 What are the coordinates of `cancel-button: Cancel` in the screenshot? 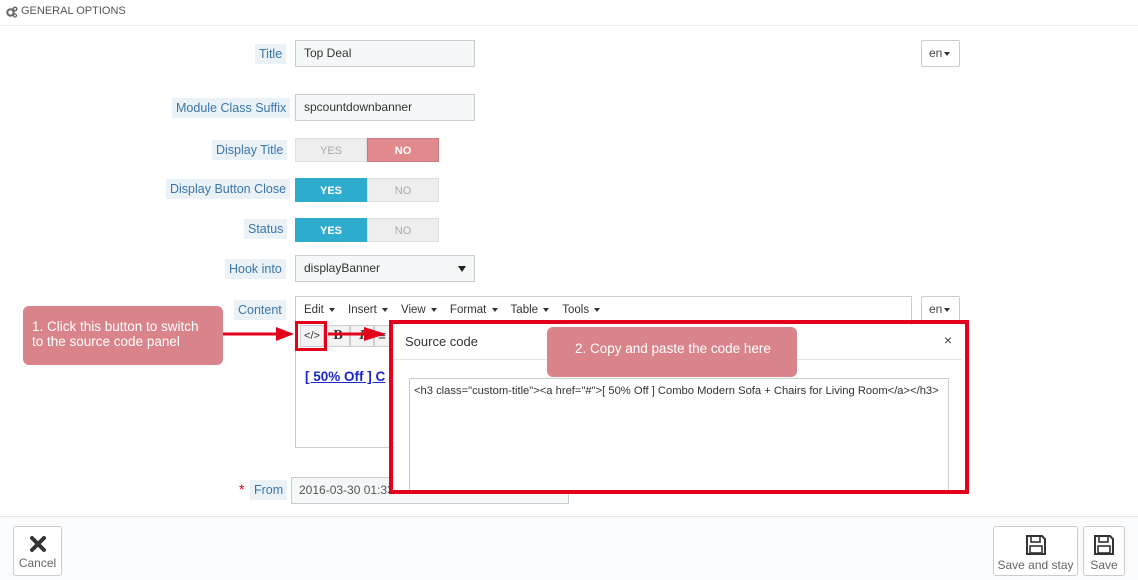 It's located at (37, 551).